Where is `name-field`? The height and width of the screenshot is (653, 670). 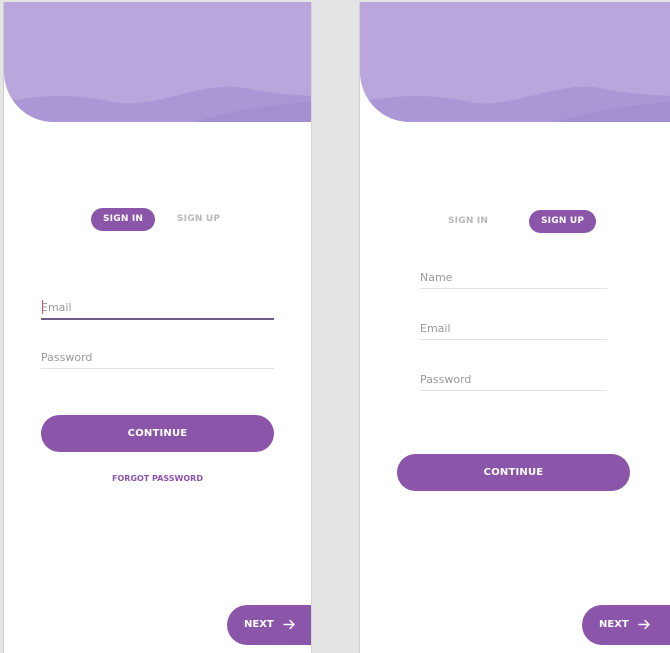
name-field is located at coordinates (513, 277).